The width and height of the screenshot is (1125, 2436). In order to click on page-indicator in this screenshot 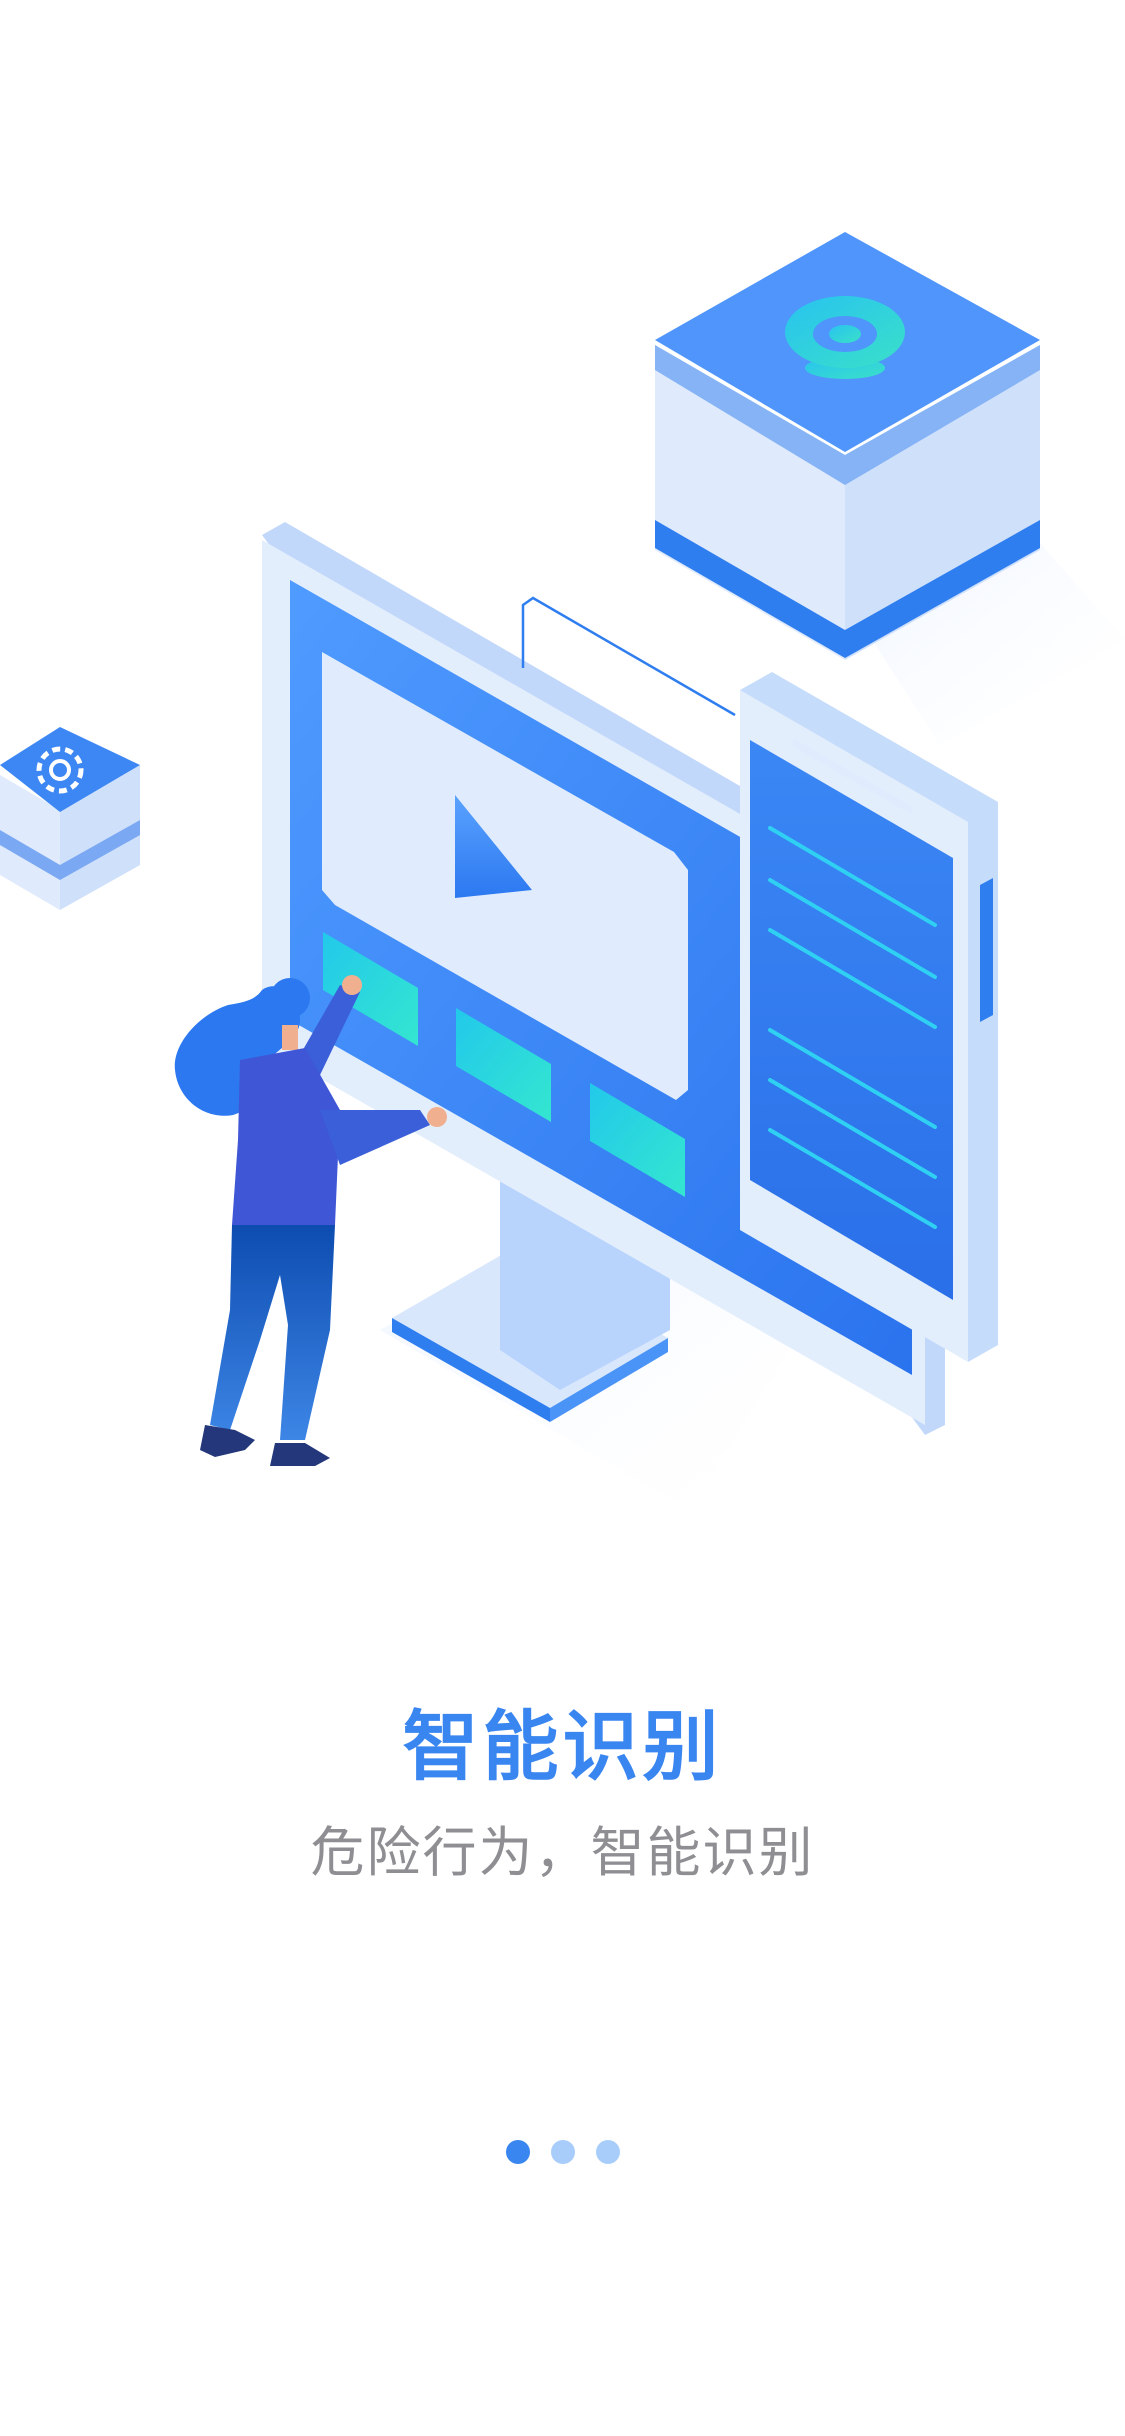, I will do `click(562, 2152)`.